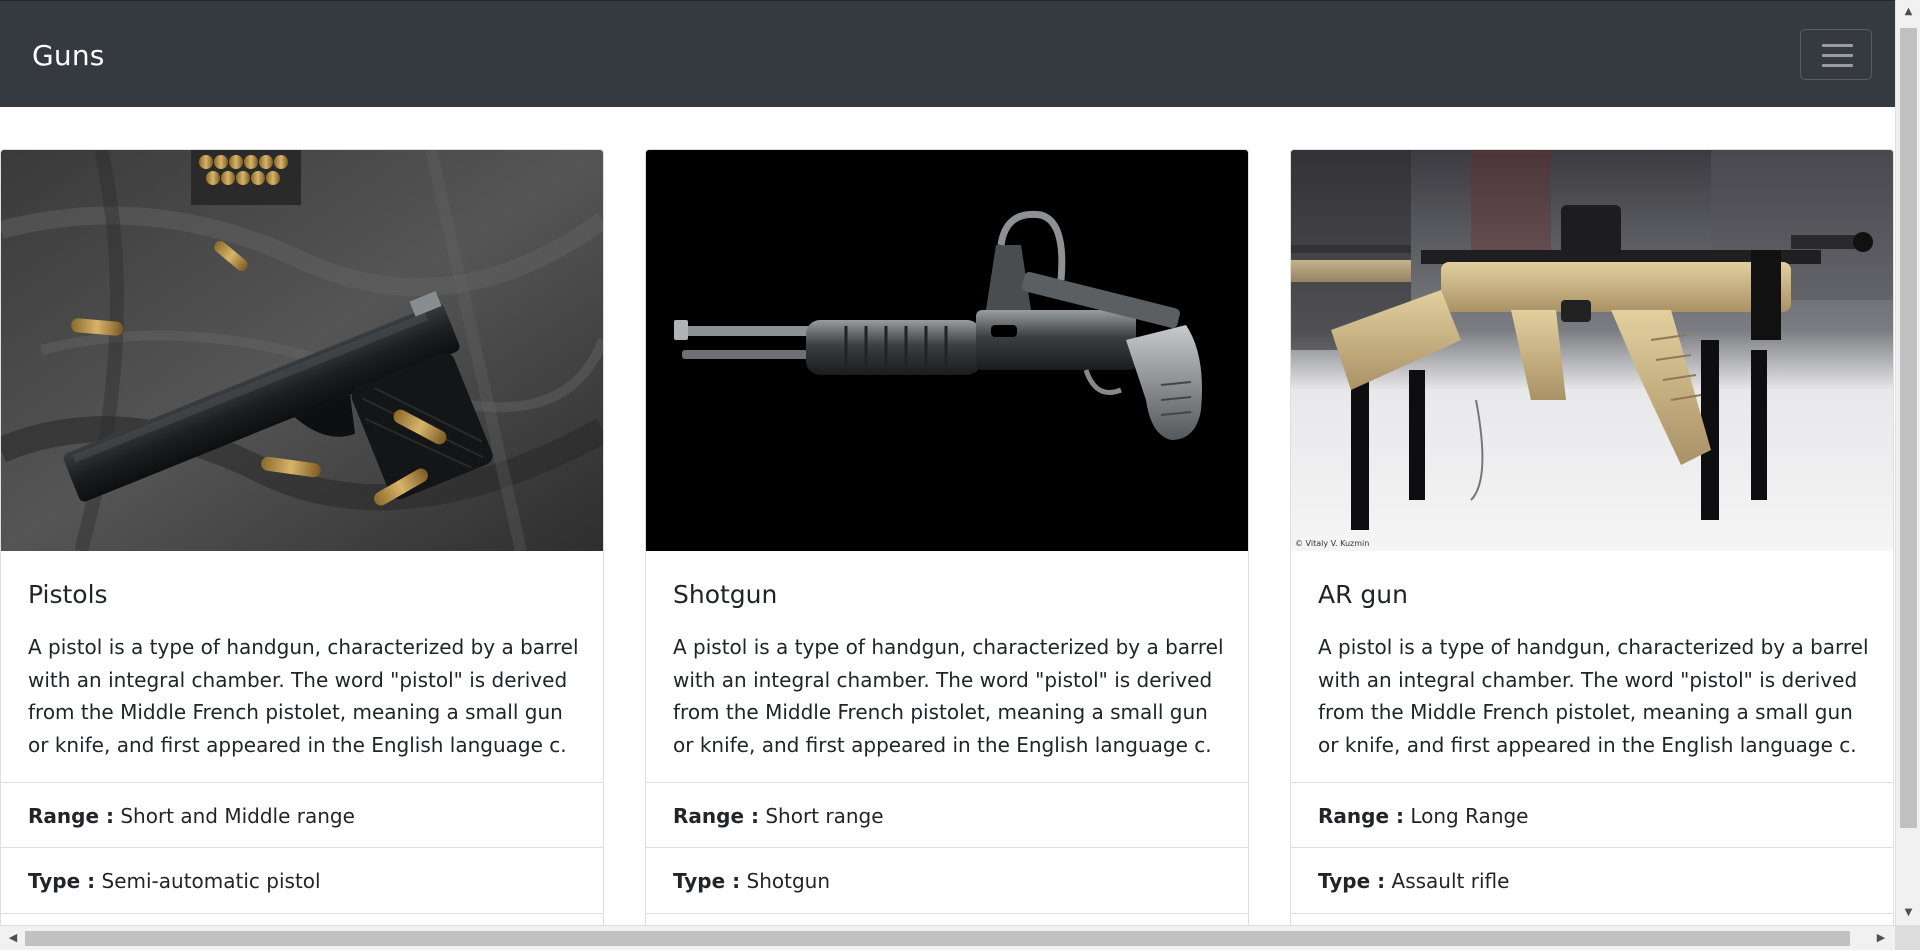 This screenshot has height=951, width=1920. What do you see at coordinates (1881, 938) in the screenshot?
I see `scroll-right-arrow-icon: ▶` at bounding box center [1881, 938].